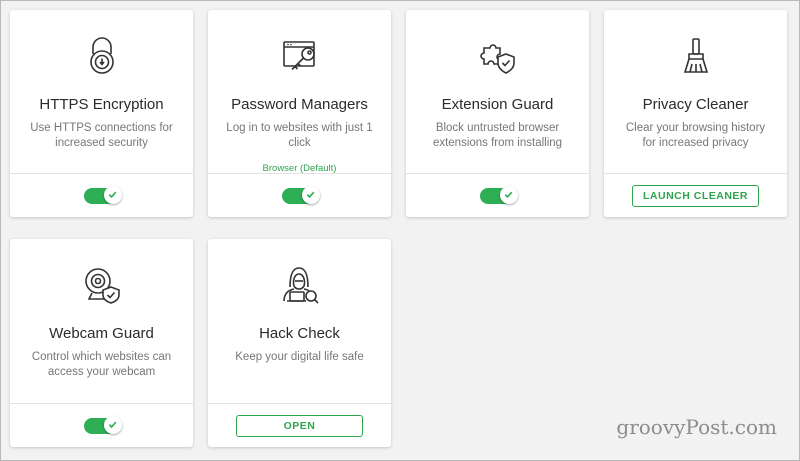 The image size is (800, 461). What do you see at coordinates (299, 333) in the screenshot?
I see `card-title: Hack Check` at bounding box center [299, 333].